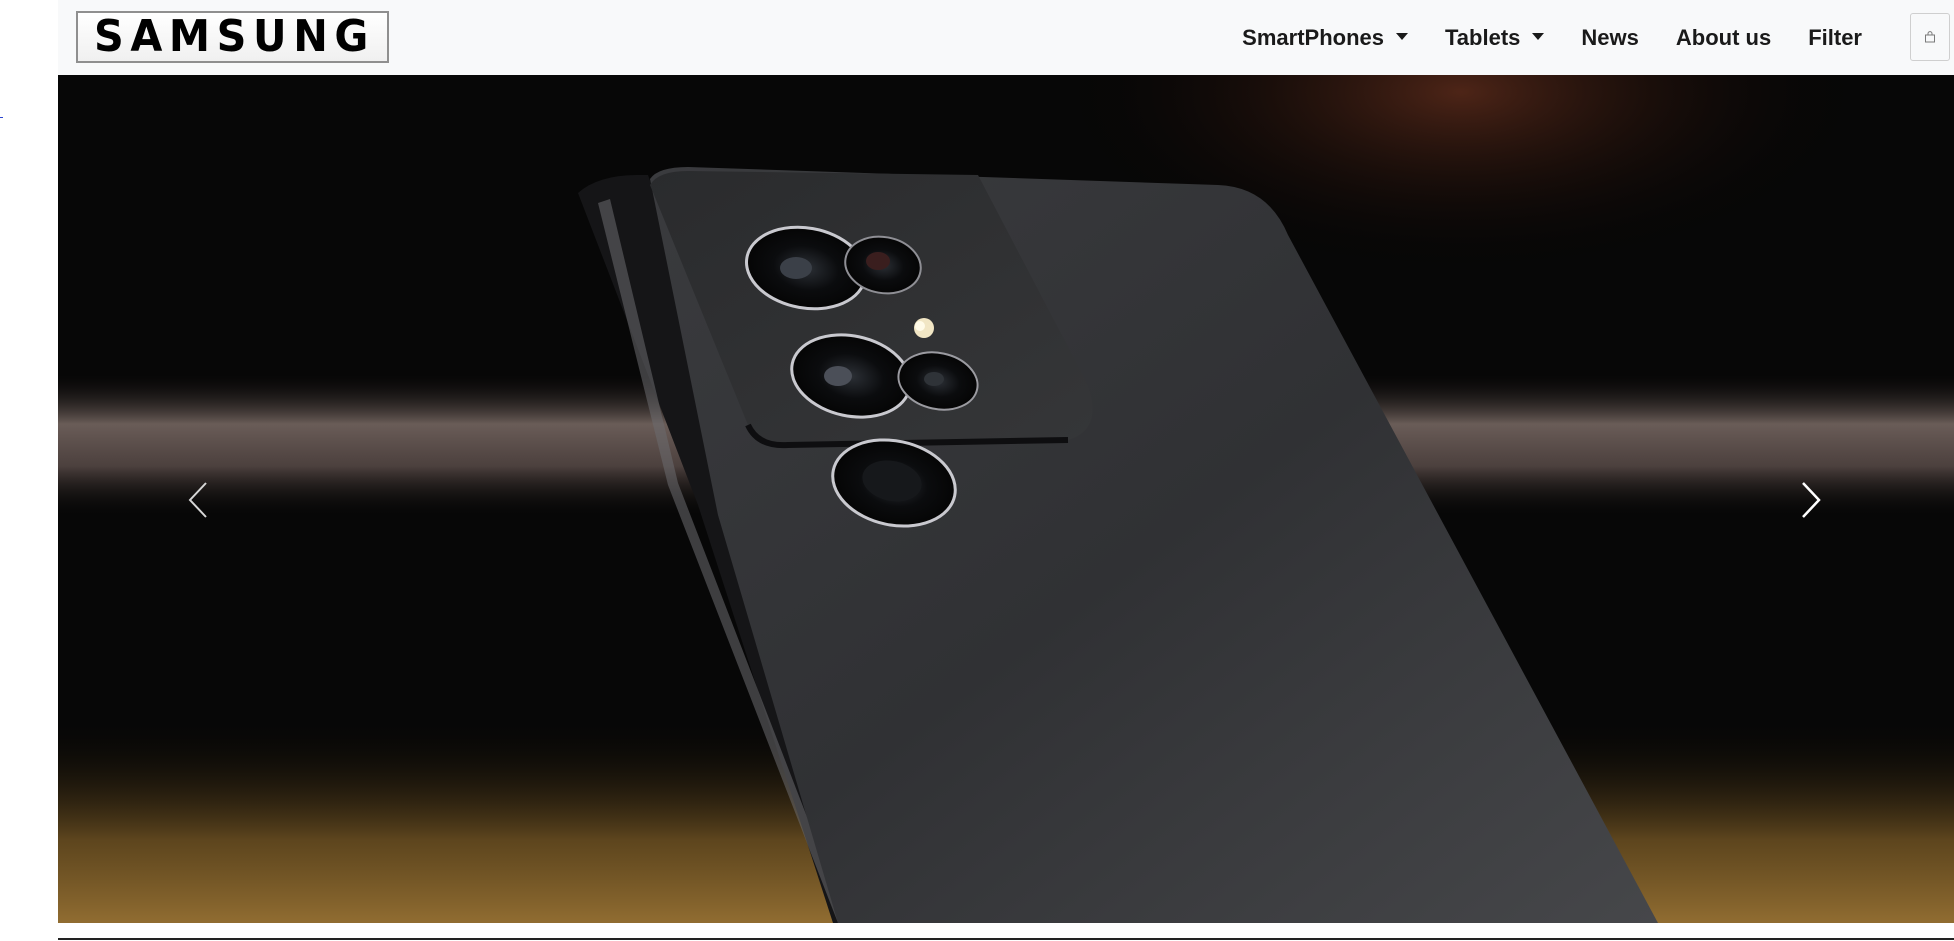  I want to click on nav-item-label: Tablets, so click(1483, 37).